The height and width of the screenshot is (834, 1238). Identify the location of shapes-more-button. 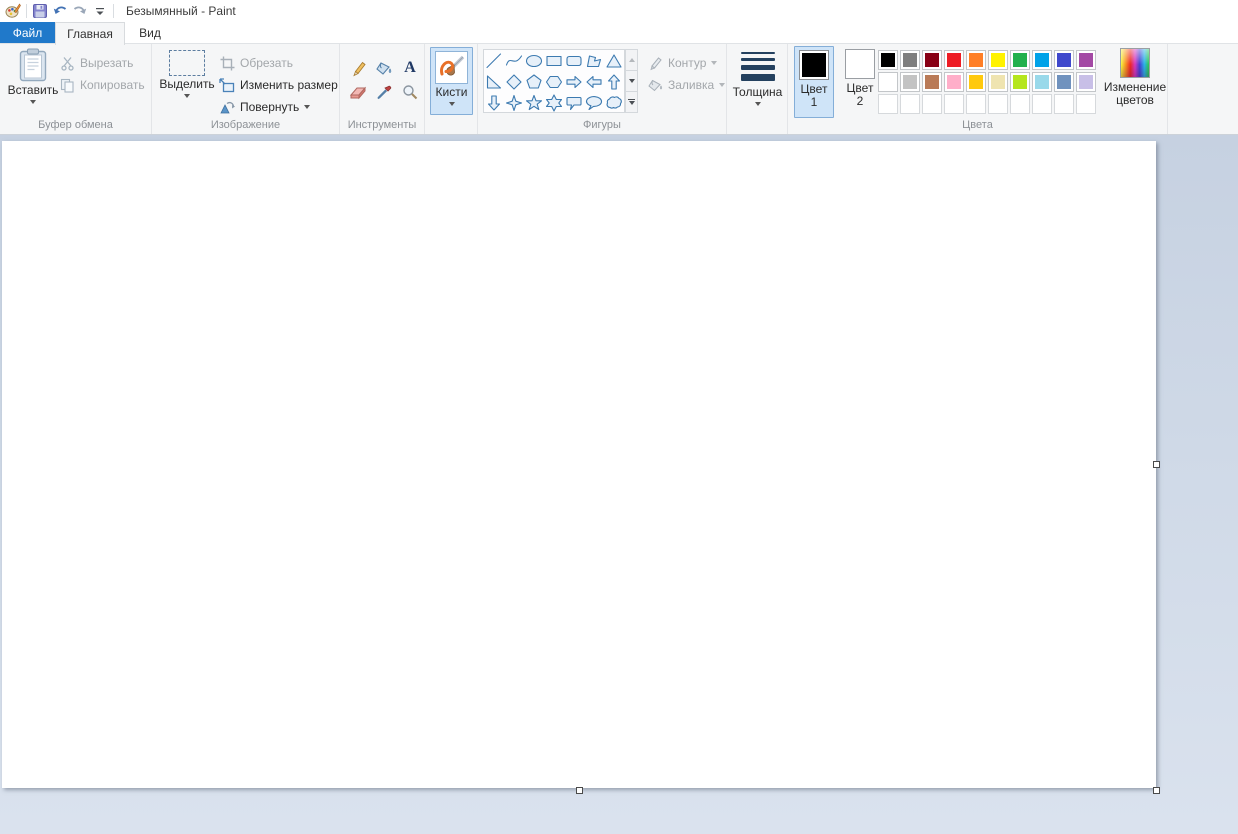
(631, 102).